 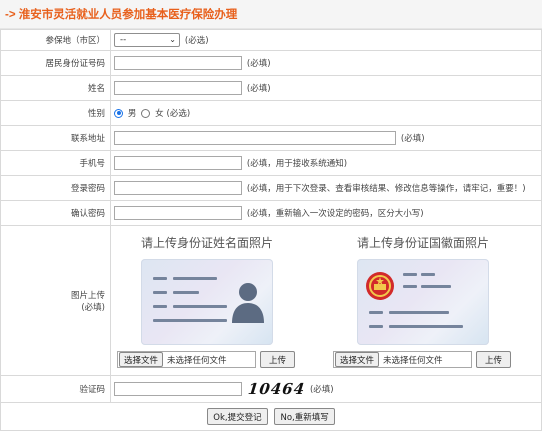 I want to click on id-front-choose-button: 选择文件, so click(x=141, y=359).